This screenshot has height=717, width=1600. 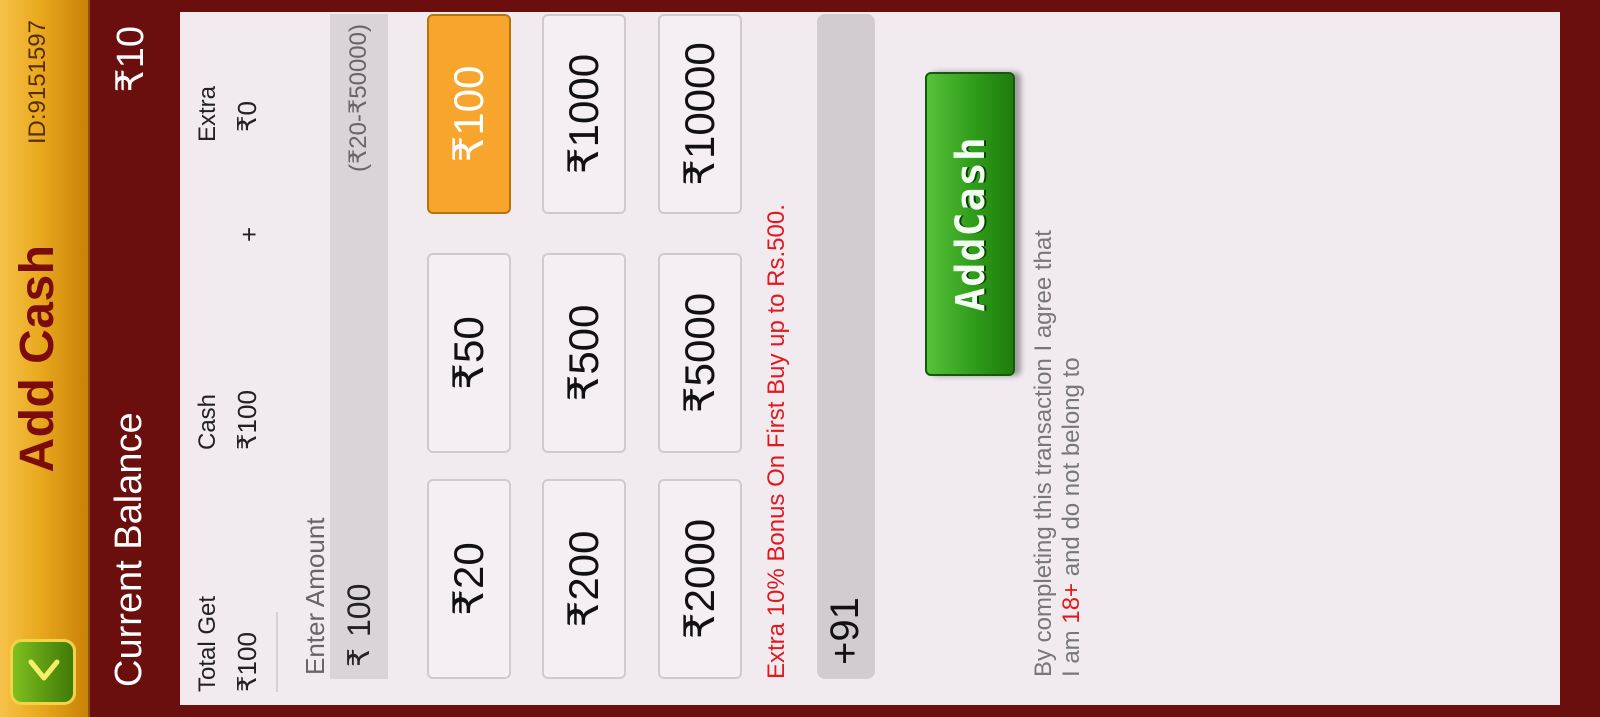 I want to click on terms-line-2: I am 18+ and do not belong to, so click(x=1072, y=377).